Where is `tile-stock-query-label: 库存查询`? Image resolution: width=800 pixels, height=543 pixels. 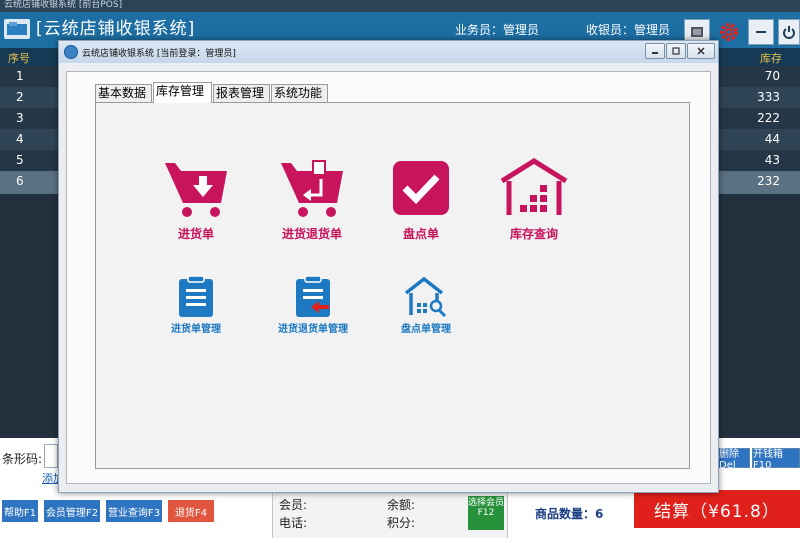
tile-stock-query-label: 库存查询 is located at coordinates (533, 234).